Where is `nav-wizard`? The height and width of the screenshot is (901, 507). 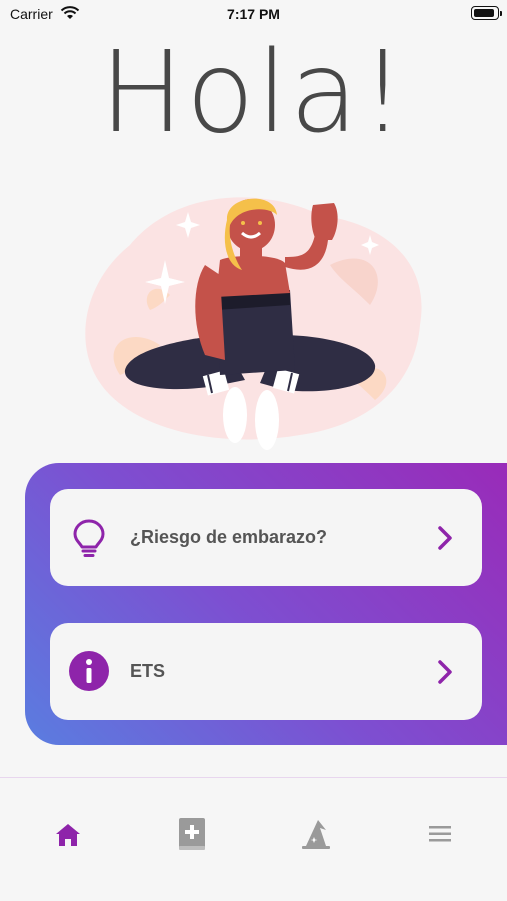 nav-wizard is located at coordinates (316, 834).